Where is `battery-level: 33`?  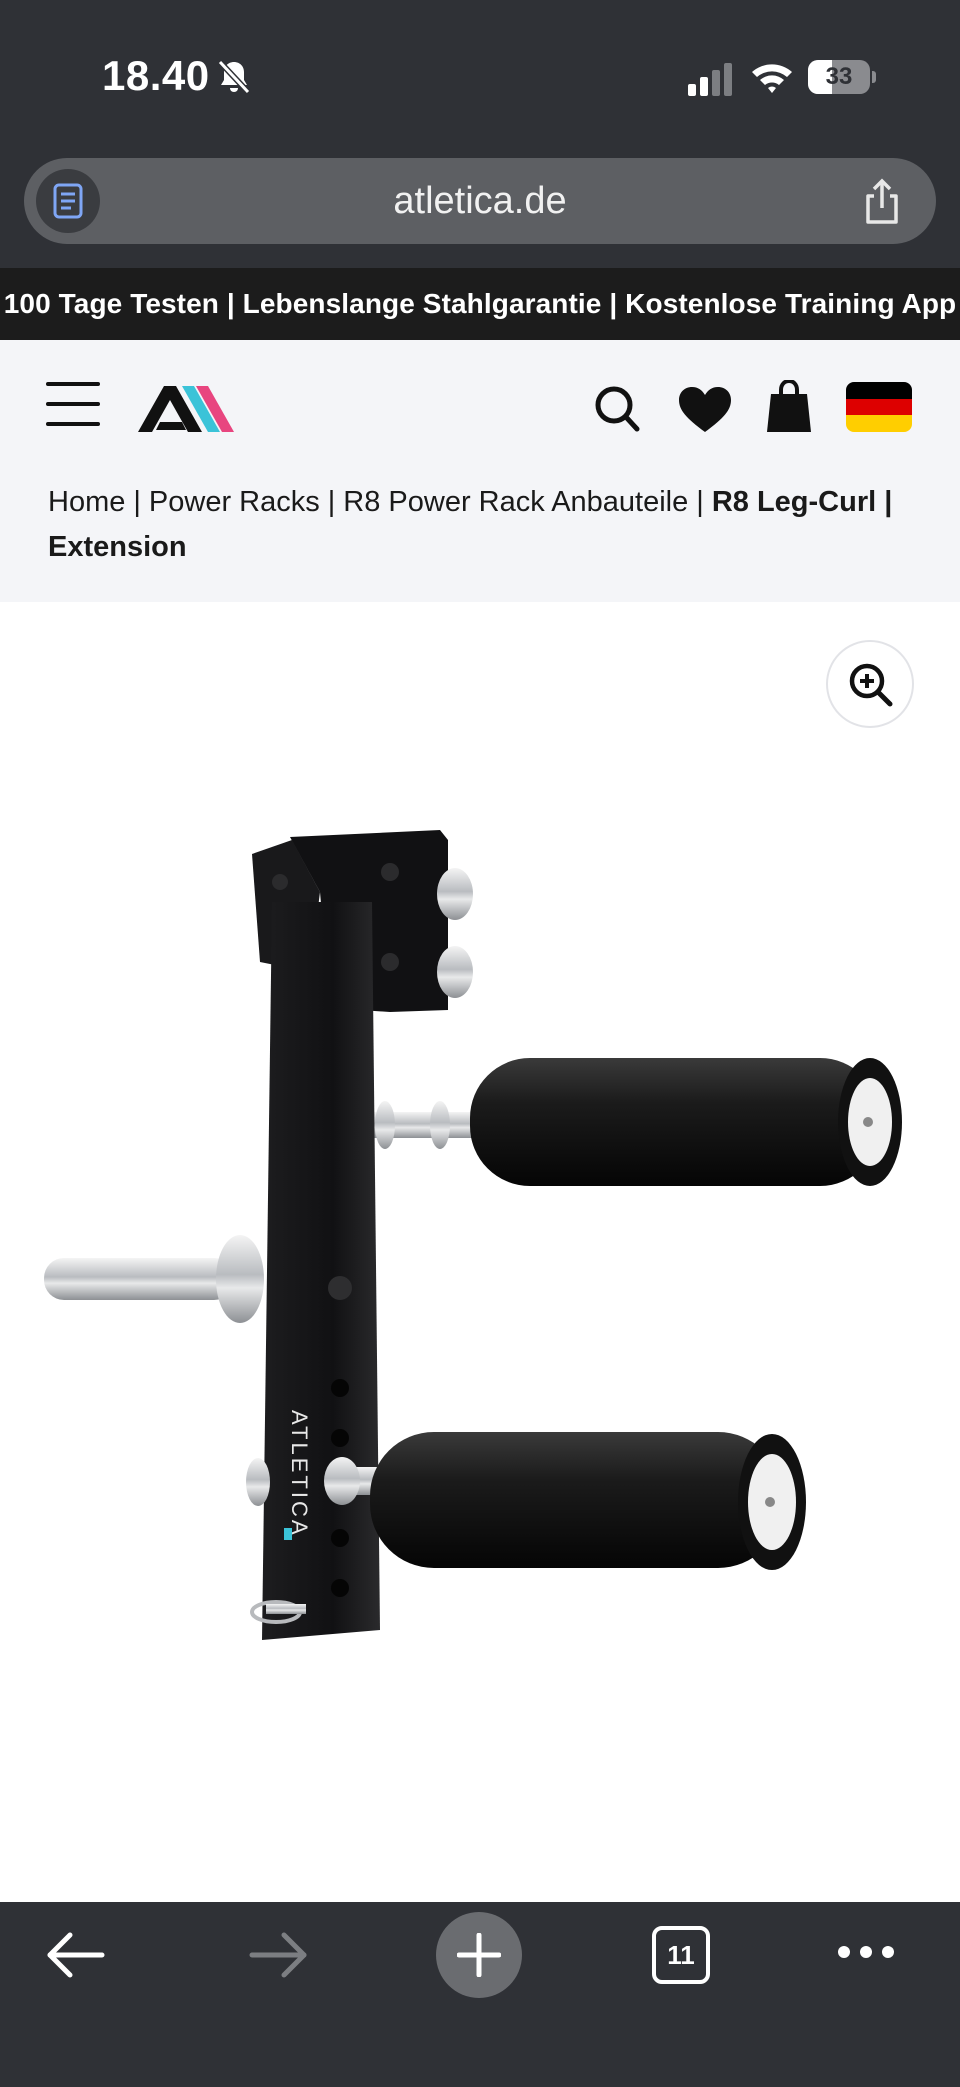 battery-level: 33 is located at coordinates (839, 76).